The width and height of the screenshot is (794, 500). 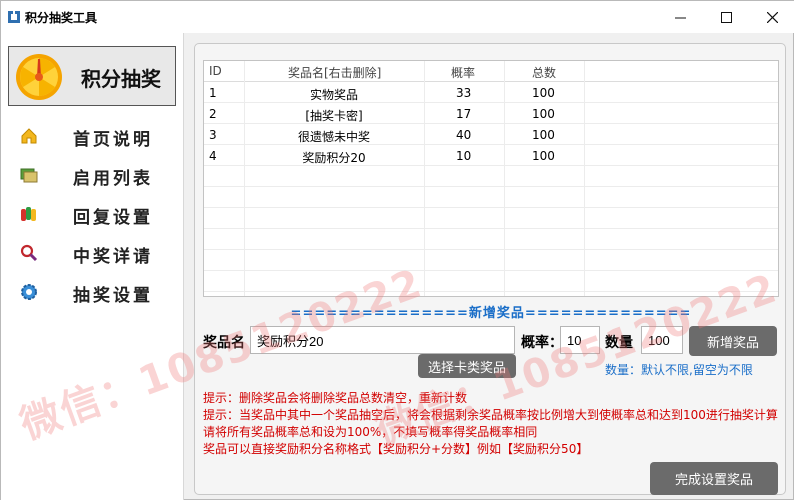 What do you see at coordinates (113, 140) in the screenshot?
I see `sidebar-item-label: 首页说明` at bounding box center [113, 140].